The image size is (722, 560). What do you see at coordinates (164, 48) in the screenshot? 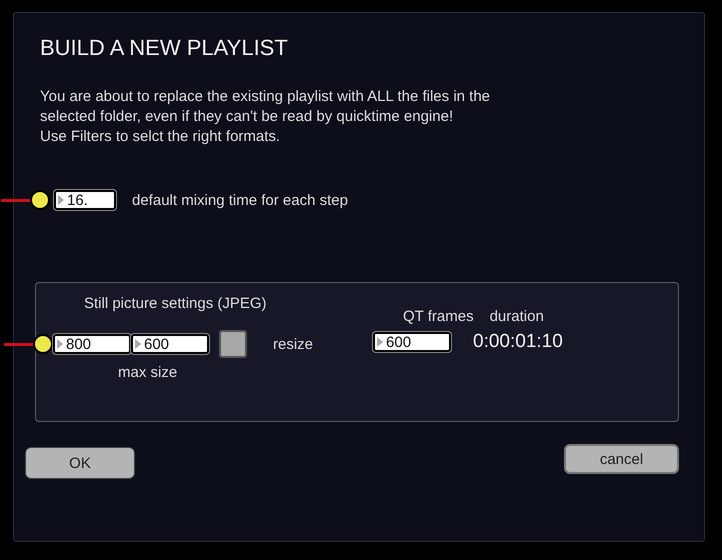
I see `dialog-title: BUILD A NEW PLAYLIST` at bounding box center [164, 48].